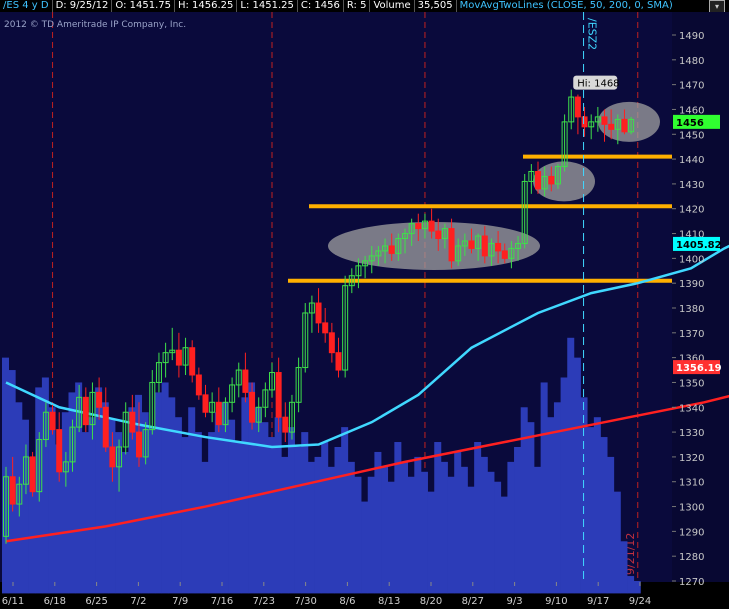 This screenshot has height=609, width=729. What do you see at coordinates (700, 297) in the screenshot?
I see `price-axis-panel` at bounding box center [700, 297].